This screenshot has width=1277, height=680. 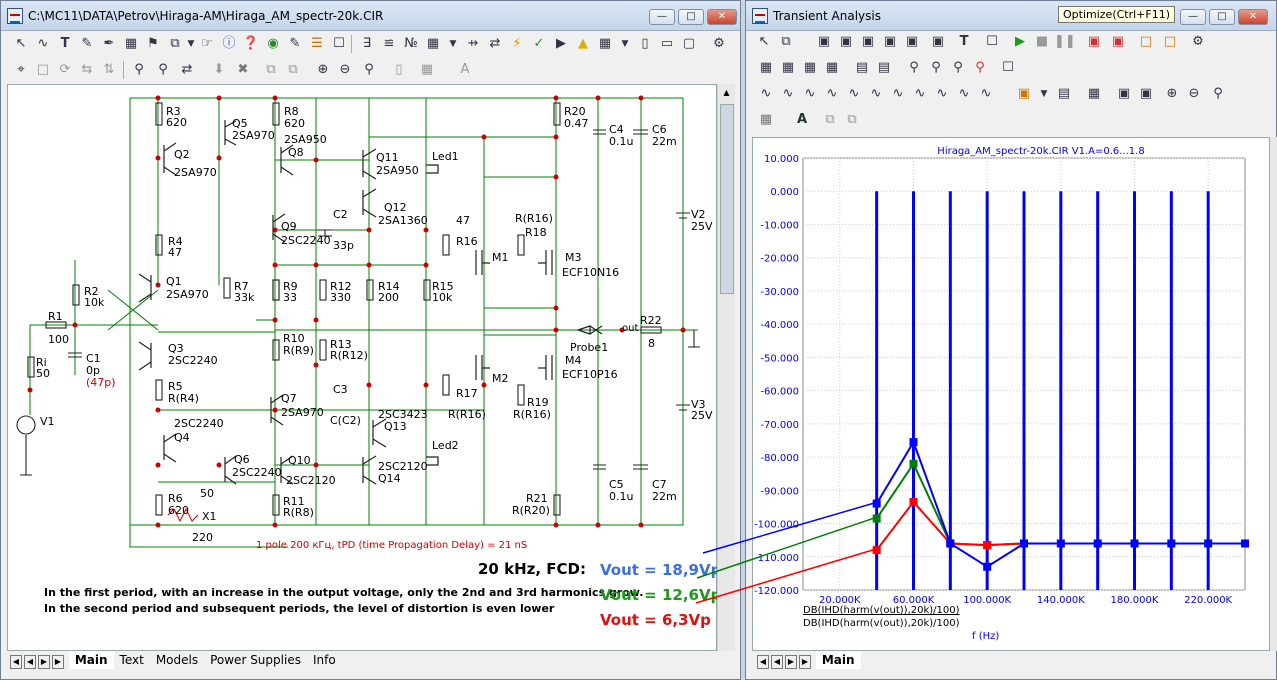 What do you see at coordinates (561, 44) in the screenshot?
I see `run-icon: ▶` at bounding box center [561, 44].